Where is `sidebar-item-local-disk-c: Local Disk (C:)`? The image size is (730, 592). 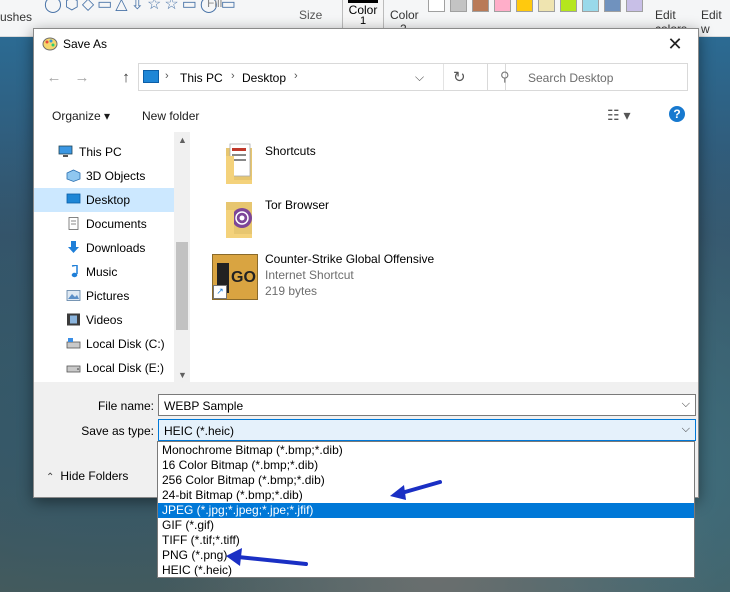
sidebar-item-local-disk-c: Local Disk (C:) is located at coordinates (104, 344).